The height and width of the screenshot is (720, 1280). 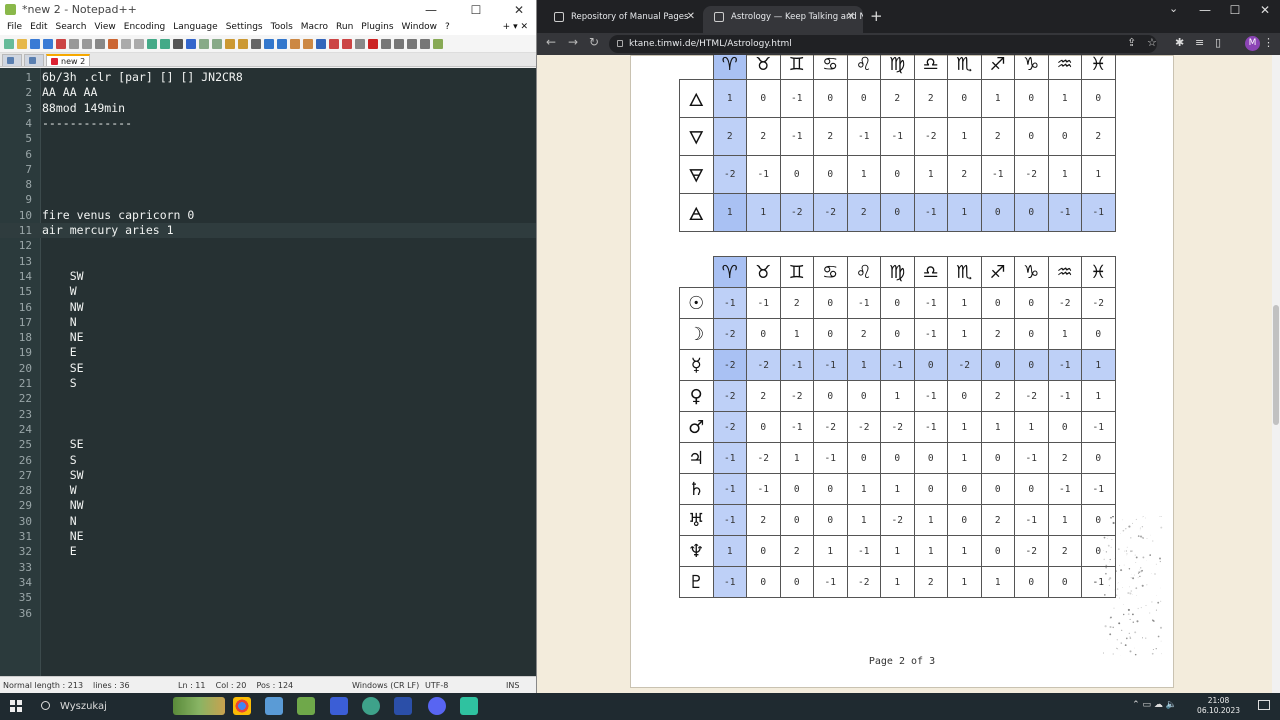 What do you see at coordinates (274, 706) in the screenshot?
I see `notes-app-icon` at bounding box center [274, 706].